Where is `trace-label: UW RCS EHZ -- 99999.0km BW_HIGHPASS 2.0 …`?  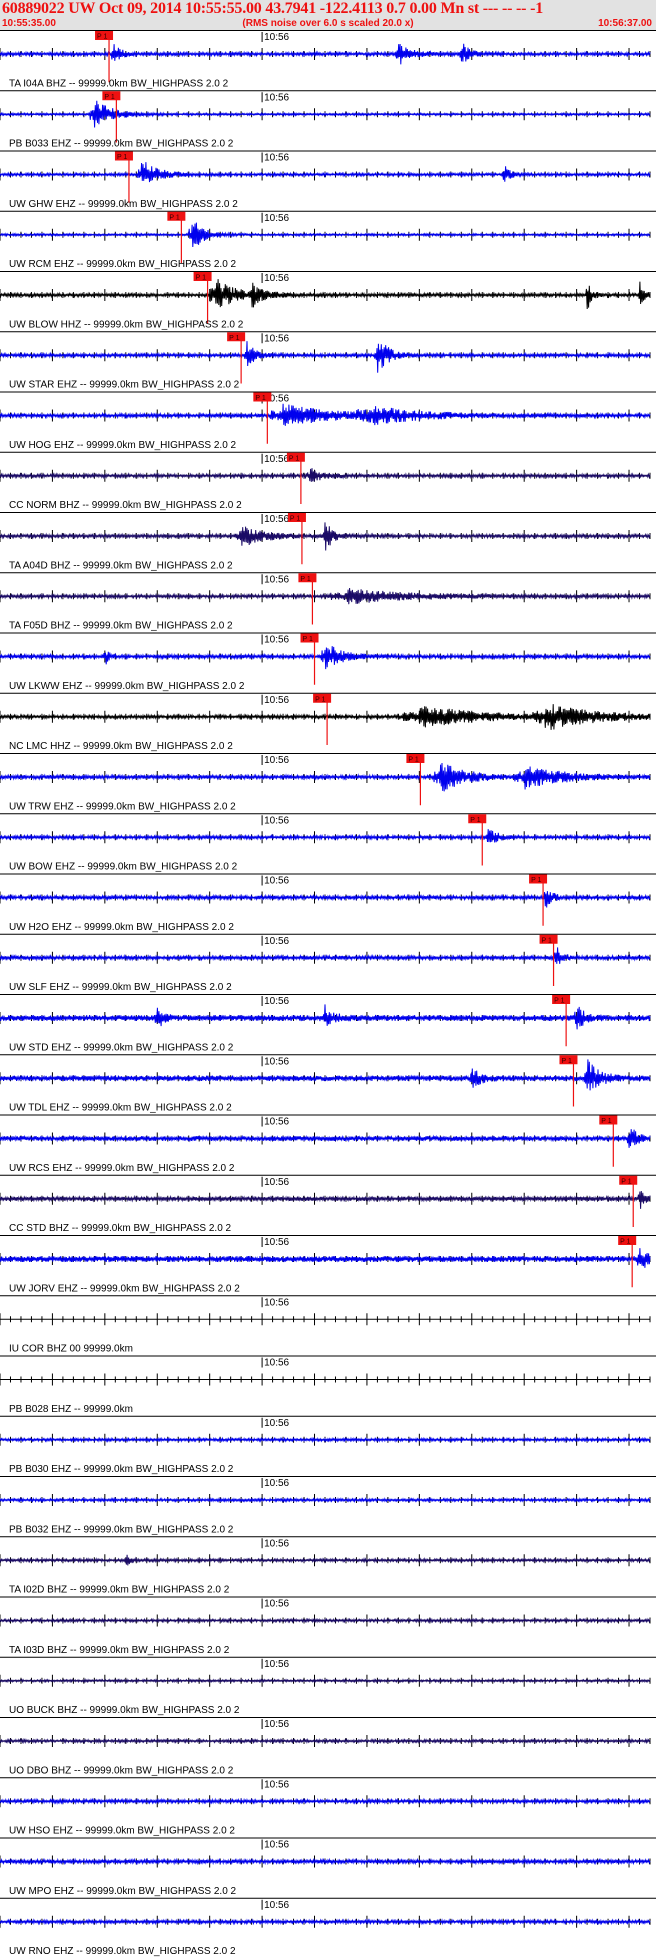
trace-label: UW RCS EHZ -- 99999.0km BW_HIGHPASS 2.0 … is located at coordinates (122, 1168).